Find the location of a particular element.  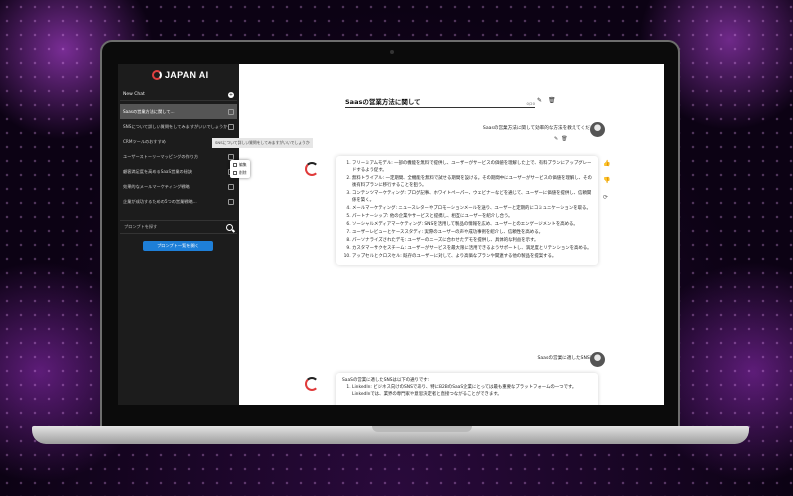

chat-history-item: ユーザーストーリーマッピングの作り方 is located at coordinates (178, 156).